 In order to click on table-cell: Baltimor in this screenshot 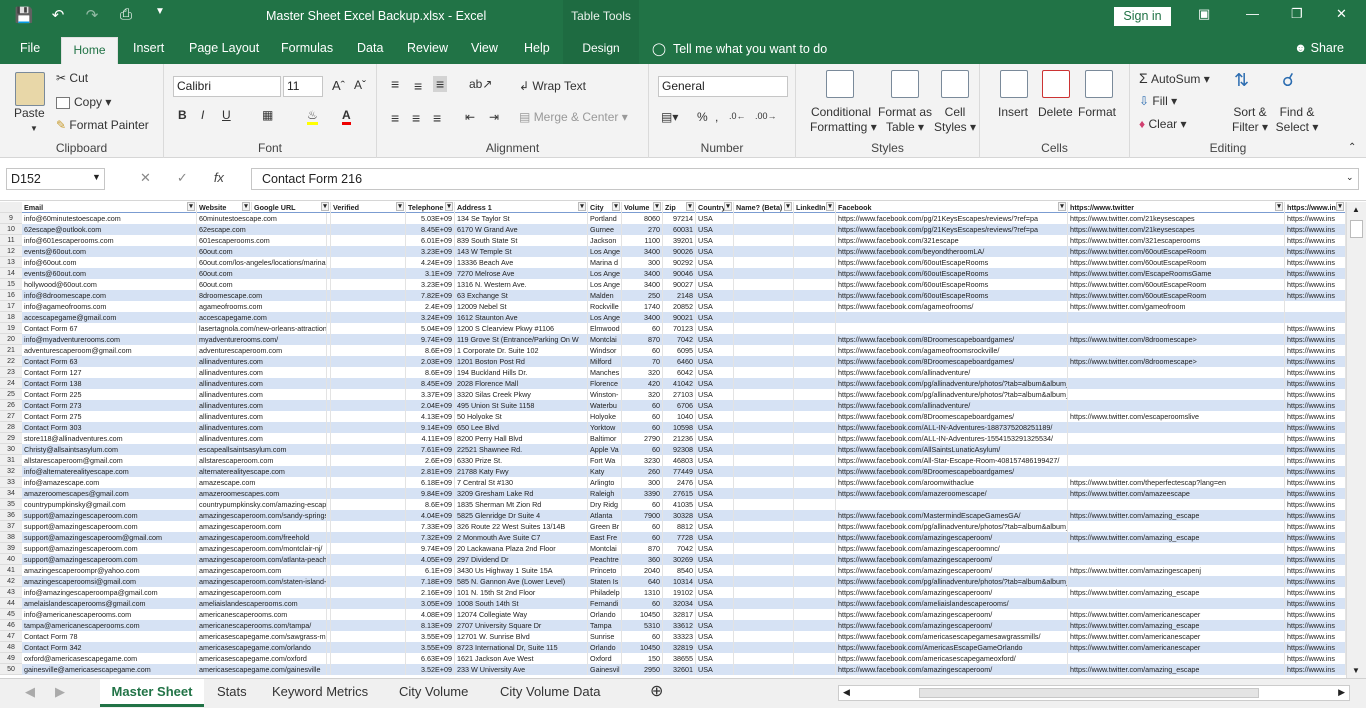, I will do `click(605, 438)`.